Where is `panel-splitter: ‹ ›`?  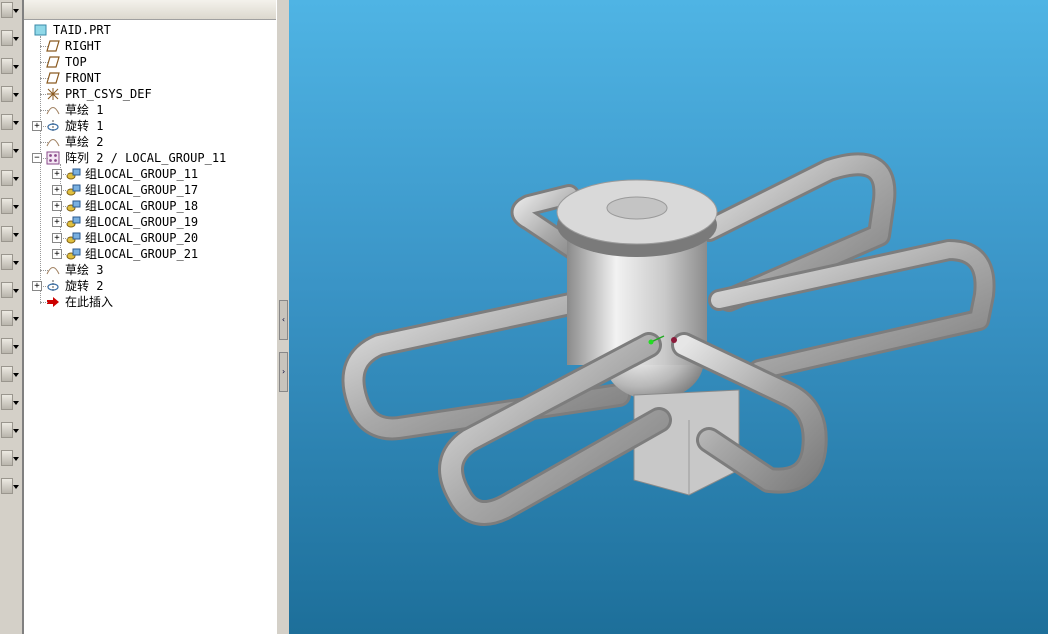
panel-splitter: ‹ › is located at coordinates (283, 317).